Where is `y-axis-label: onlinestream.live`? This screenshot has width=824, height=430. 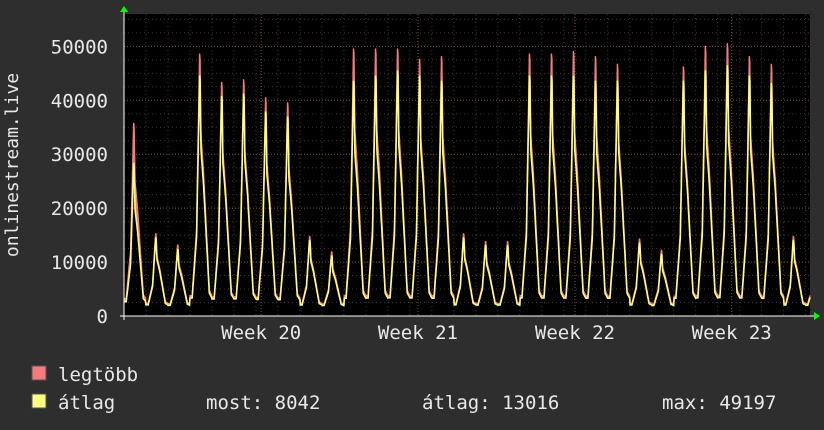 y-axis-label: onlinestream.live is located at coordinates (12, 165).